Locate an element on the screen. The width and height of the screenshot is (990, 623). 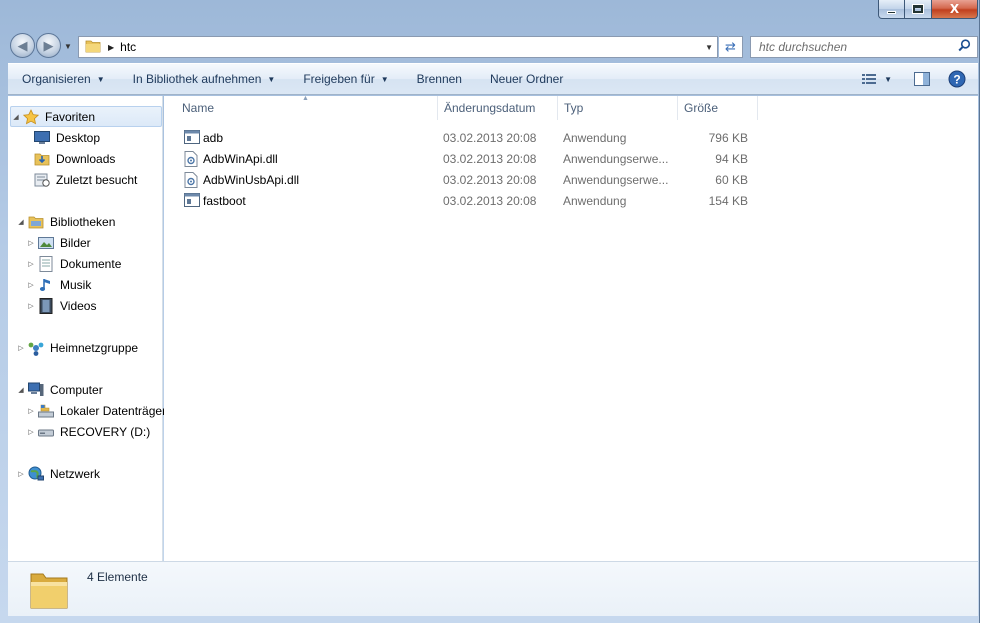
tree-label: Bibliotheken is located at coordinates (83, 221).